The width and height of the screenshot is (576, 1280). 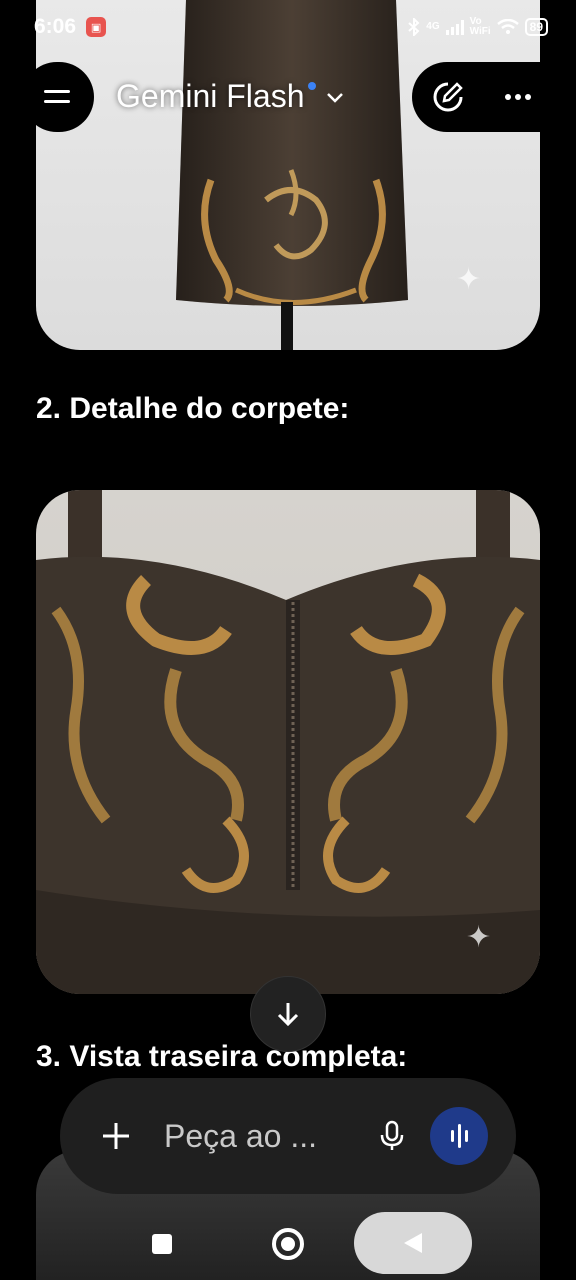 I want to click on app-title: Gemini Flash, so click(x=210, y=96).